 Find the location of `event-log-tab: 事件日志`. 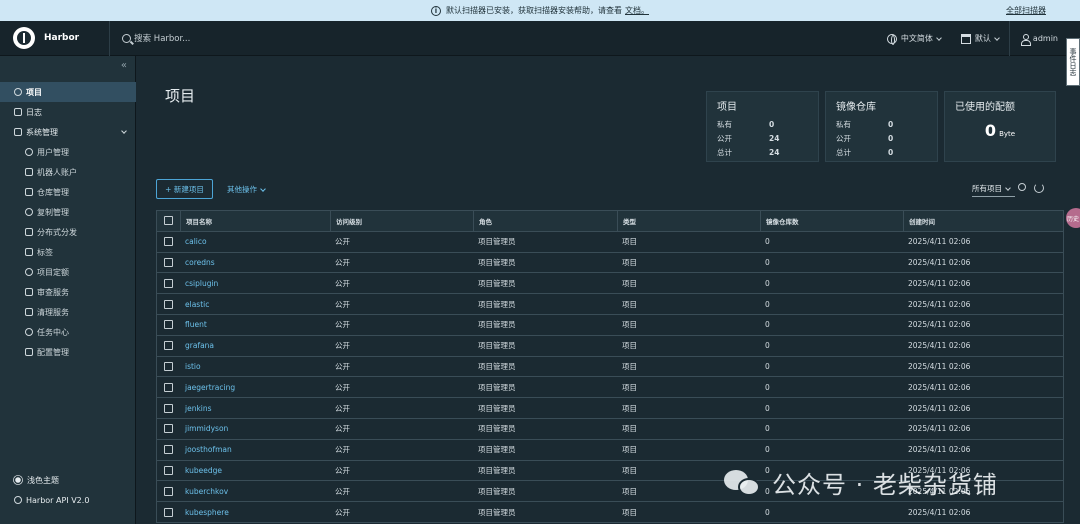

event-log-tab: 事件日志 is located at coordinates (1073, 62).